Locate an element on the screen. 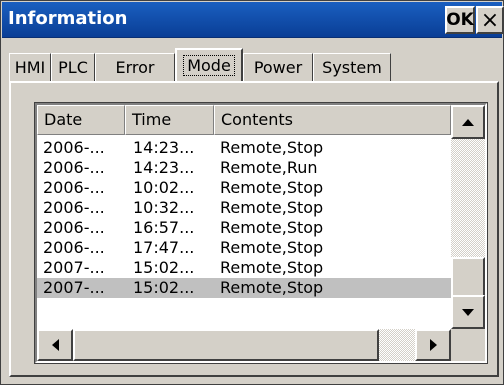 The image size is (504, 385). down-arrow-icon is located at coordinates (468, 312).